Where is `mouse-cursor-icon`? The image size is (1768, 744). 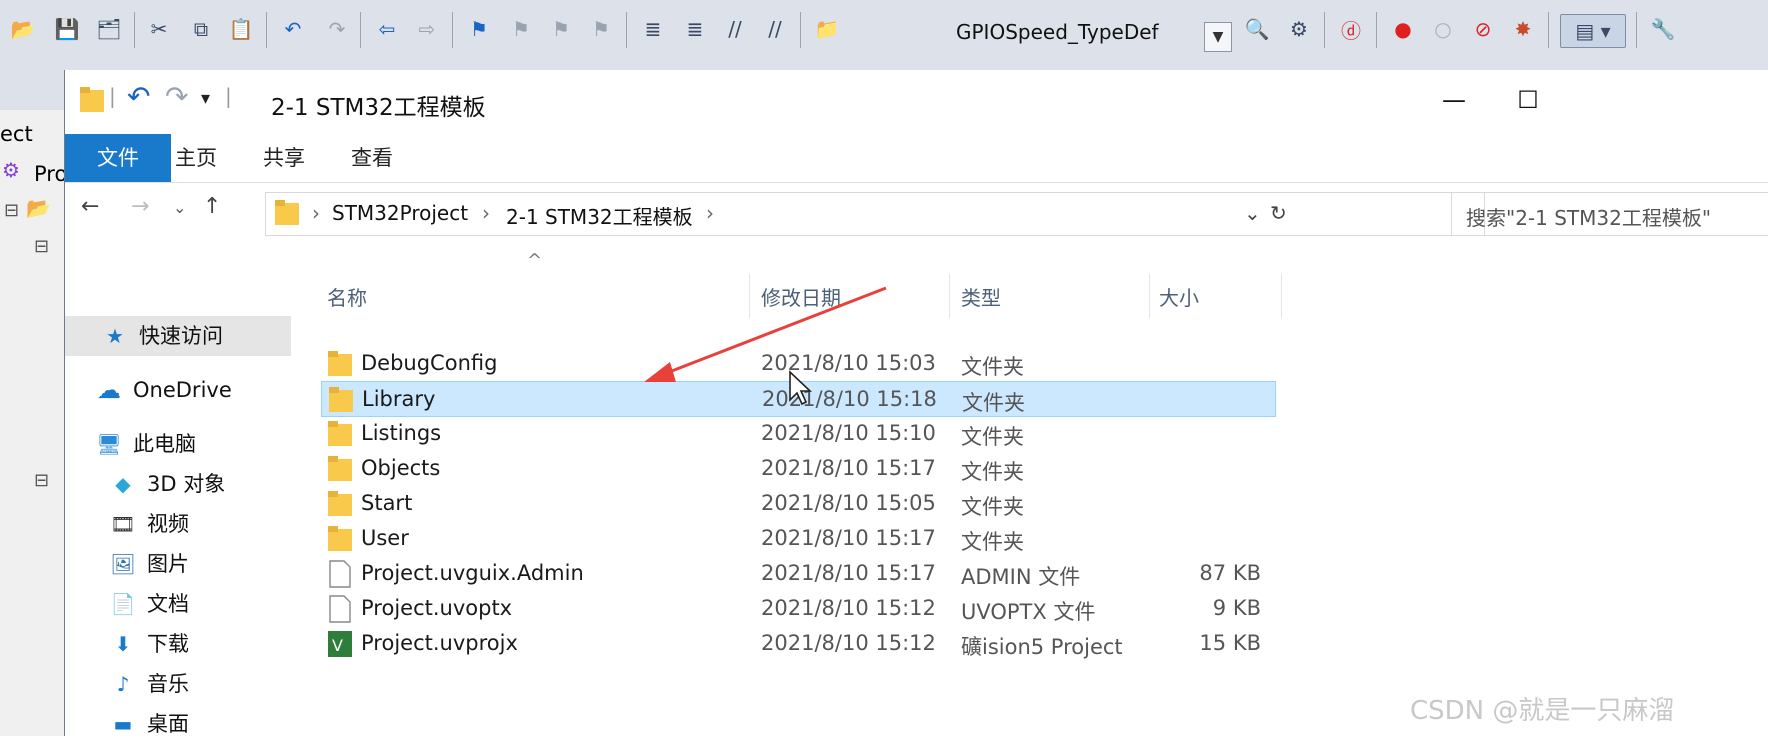 mouse-cursor-icon is located at coordinates (801, 388).